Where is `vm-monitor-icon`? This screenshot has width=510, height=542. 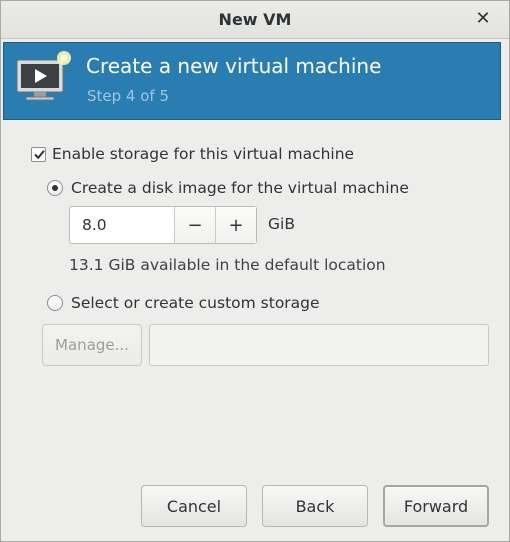 vm-monitor-icon is located at coordinates (46, 80).